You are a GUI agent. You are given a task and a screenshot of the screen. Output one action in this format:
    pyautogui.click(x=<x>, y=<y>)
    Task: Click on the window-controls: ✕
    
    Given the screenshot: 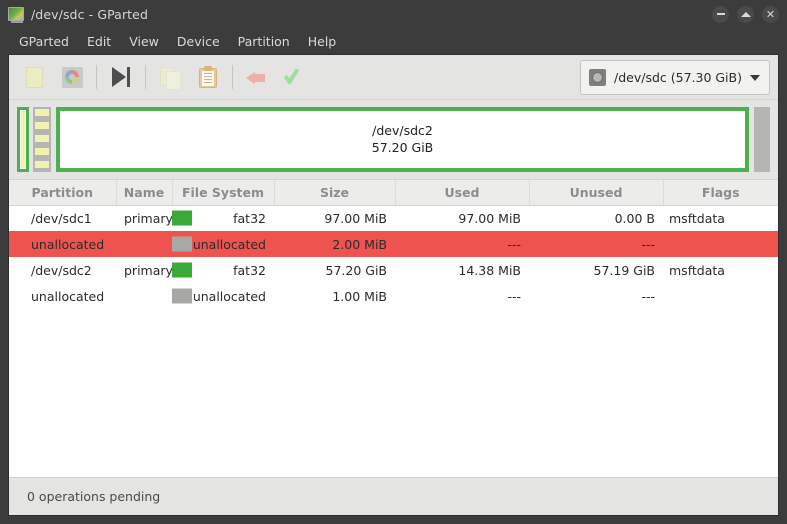 What is the action you would take?
    pyautogui.click(x=745, y=14)
    